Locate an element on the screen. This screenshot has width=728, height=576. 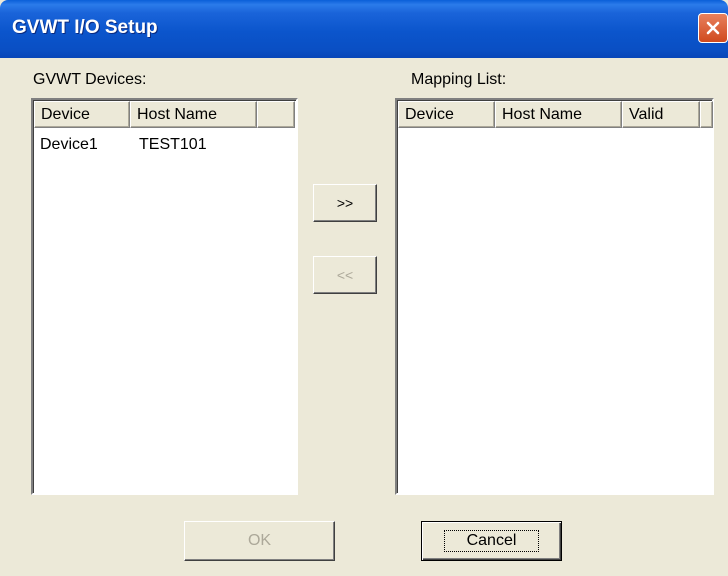
cancel-button-label: Cancel is located at coordinates (491, 541).